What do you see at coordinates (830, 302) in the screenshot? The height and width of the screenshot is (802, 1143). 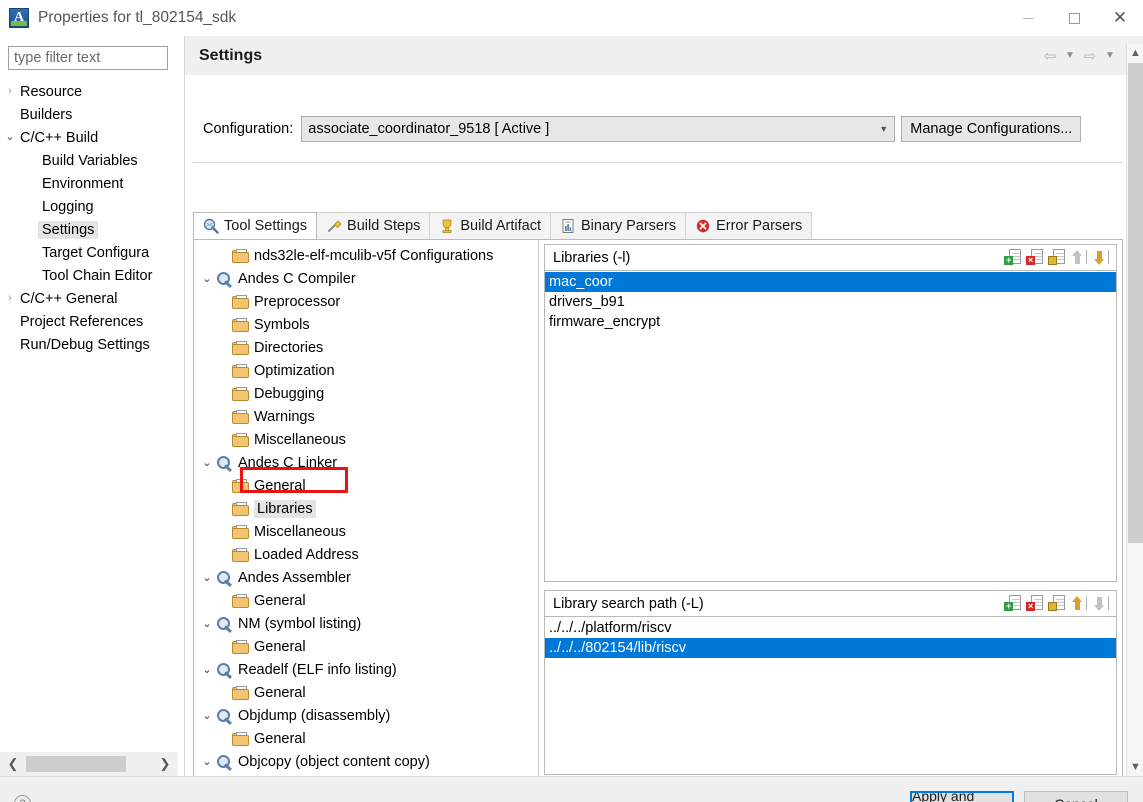 I see `list-item: drivers_b91` at bounding box center [830, 302].